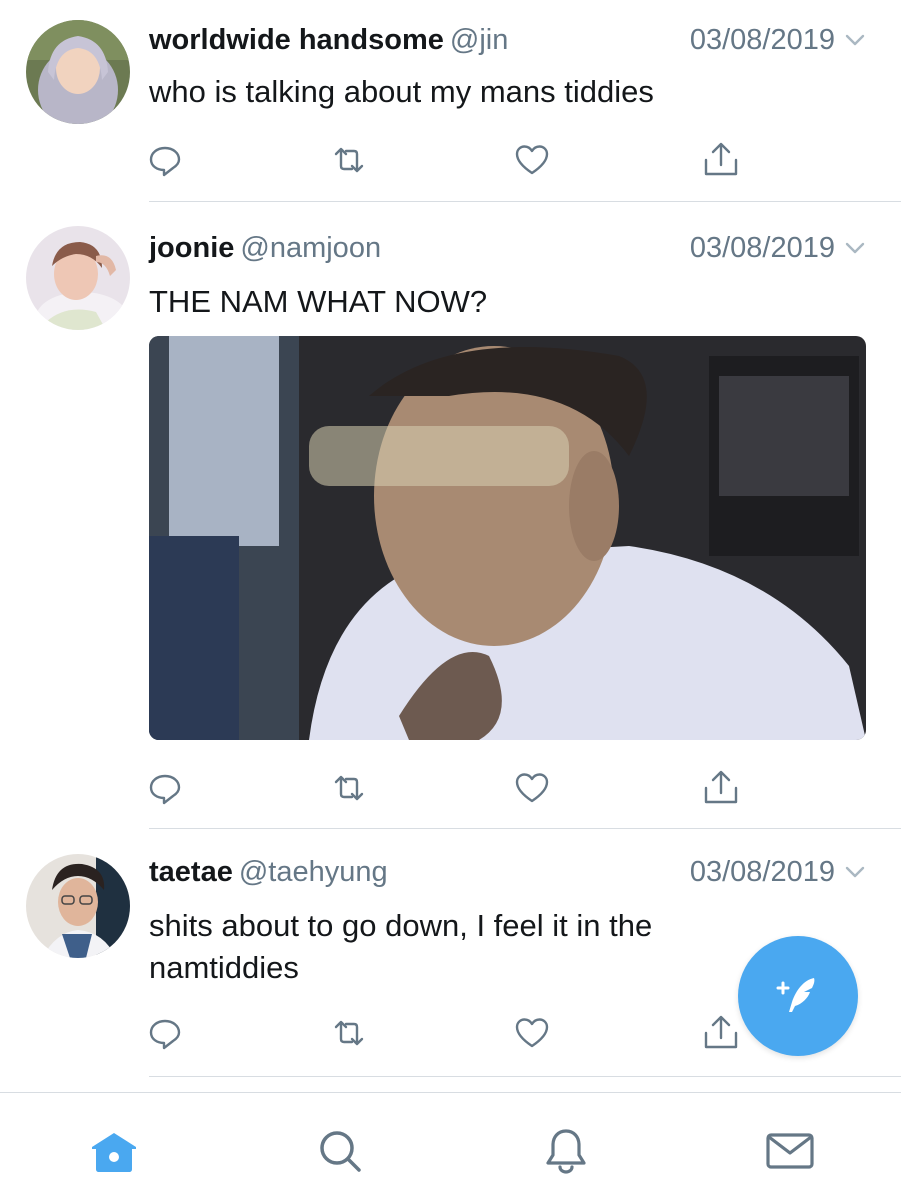 This screenshot has height=1200, width=901. What do you see at coordinates (296, 40) in the screenshot?
I see `display-name: worldwide handsome` at bounding box center [296, 40].